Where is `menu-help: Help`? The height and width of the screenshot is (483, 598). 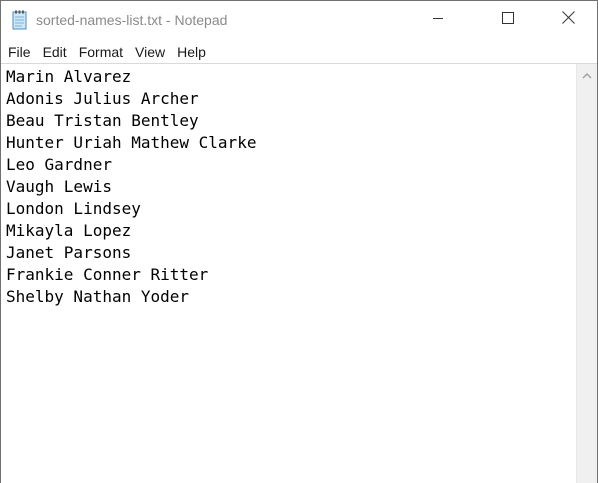
menu-help: Help is located at coordinates (191, 52).